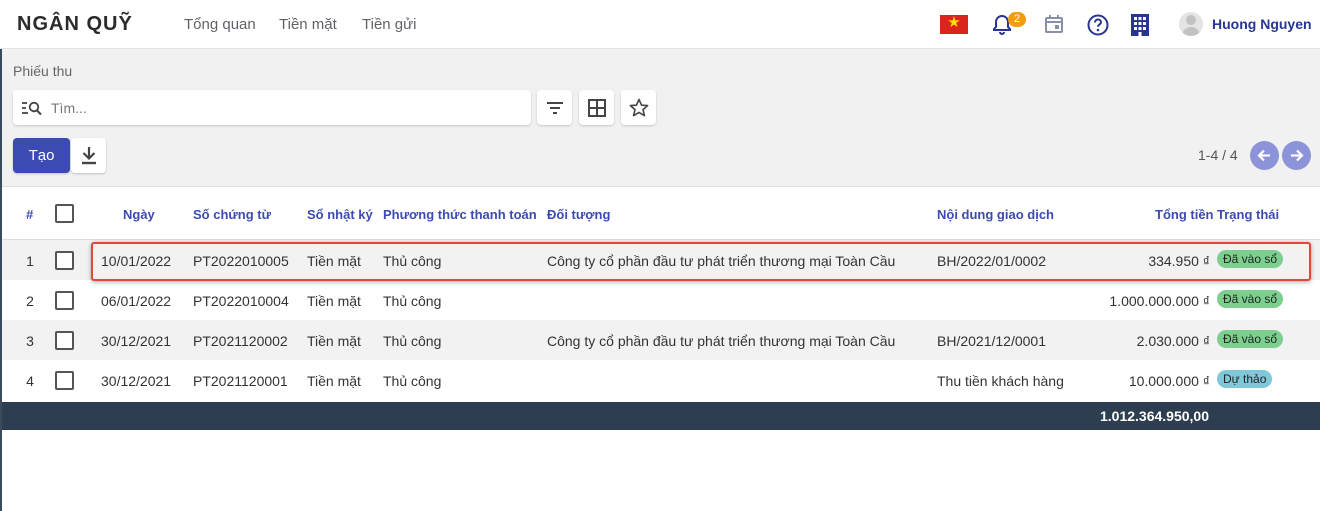 Image resolution: width=1320 pixels, height=511 pixels. What do you see at coordinates (1169, 381) in the screenshot?
I see `cell-total: 10.000.000 ₫` at bounding box center [1169, 381].